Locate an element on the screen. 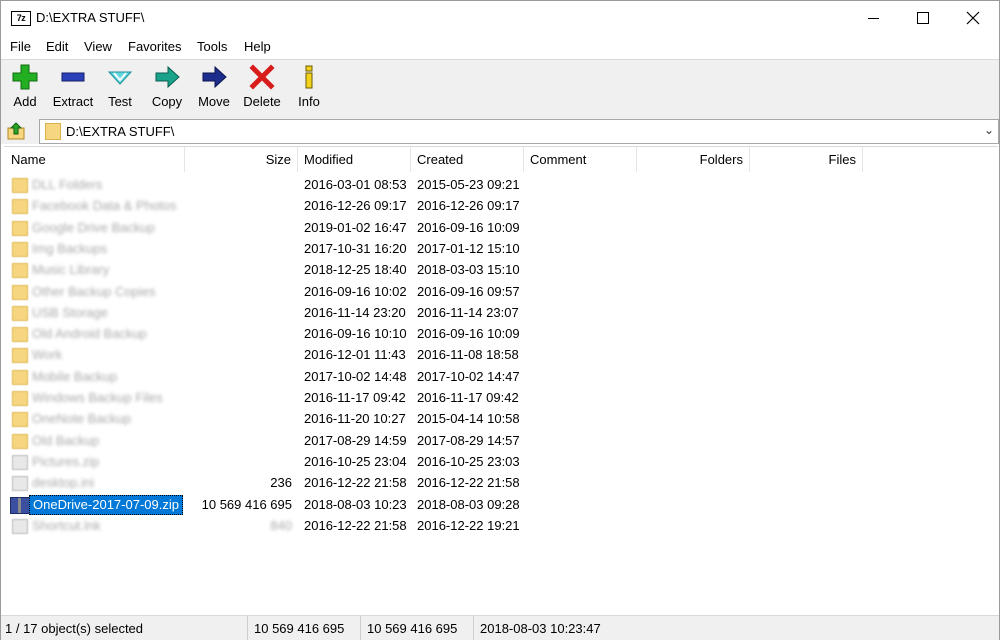 Image resolution: width=1000 pixels, height=640 pixels. menu-bar: File Edit View Favorites Tools Help is located at coordinates (500, 47).